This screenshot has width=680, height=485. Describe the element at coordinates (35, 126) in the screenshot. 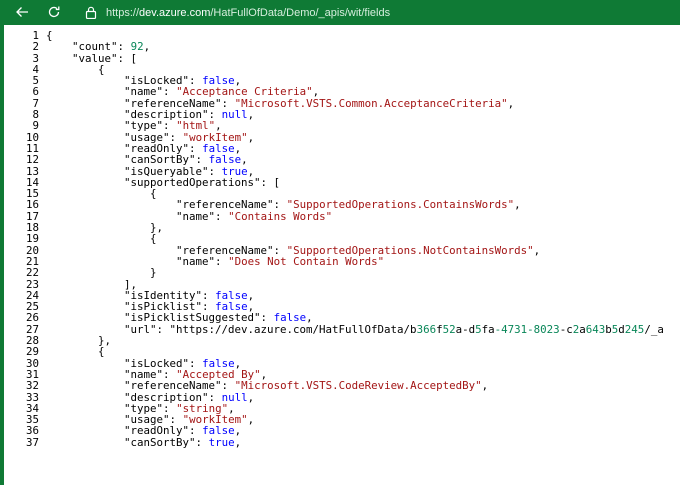

I see `line-number: 9` at that location.